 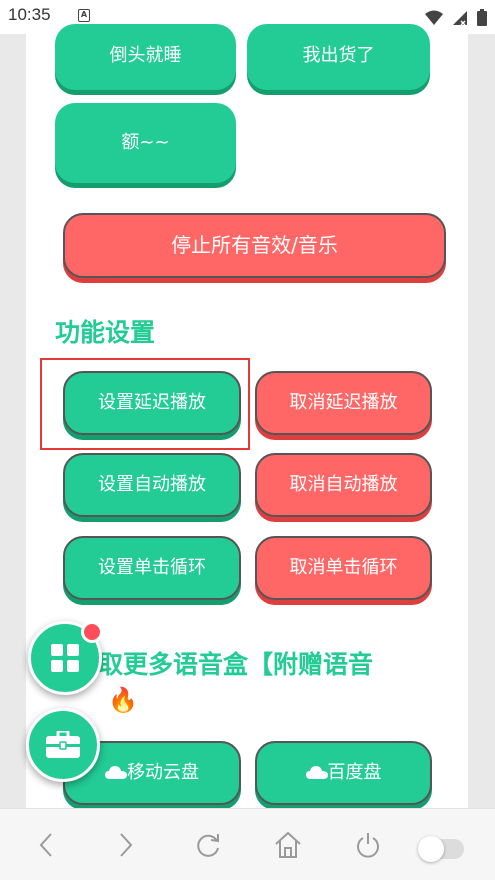 I want to click on toolbox-fab-button, so click(x=63, y=745).